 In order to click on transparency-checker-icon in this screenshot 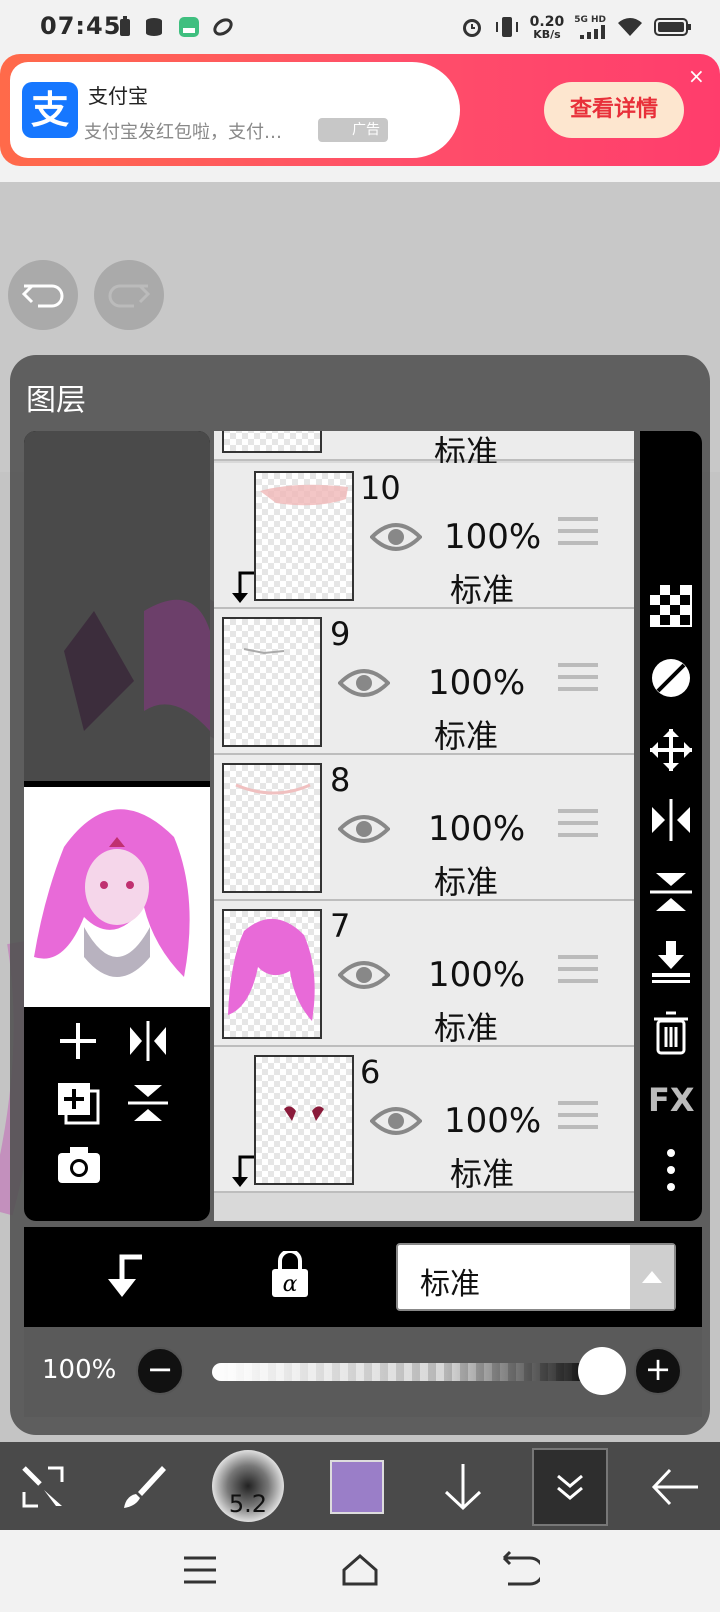, I will do `click(671, 606)`.